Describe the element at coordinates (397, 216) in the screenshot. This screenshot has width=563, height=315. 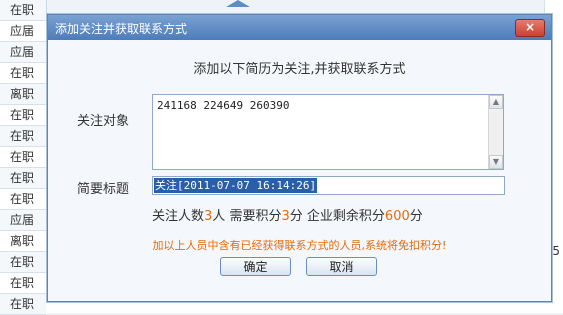
I see `remain-value: 600` at that location.